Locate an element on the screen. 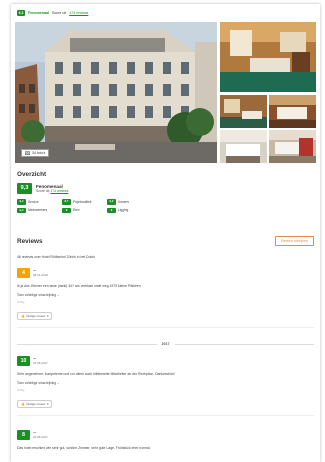  overall-subtext: Score uit 174 reviews is located at coordinates (52, 191).